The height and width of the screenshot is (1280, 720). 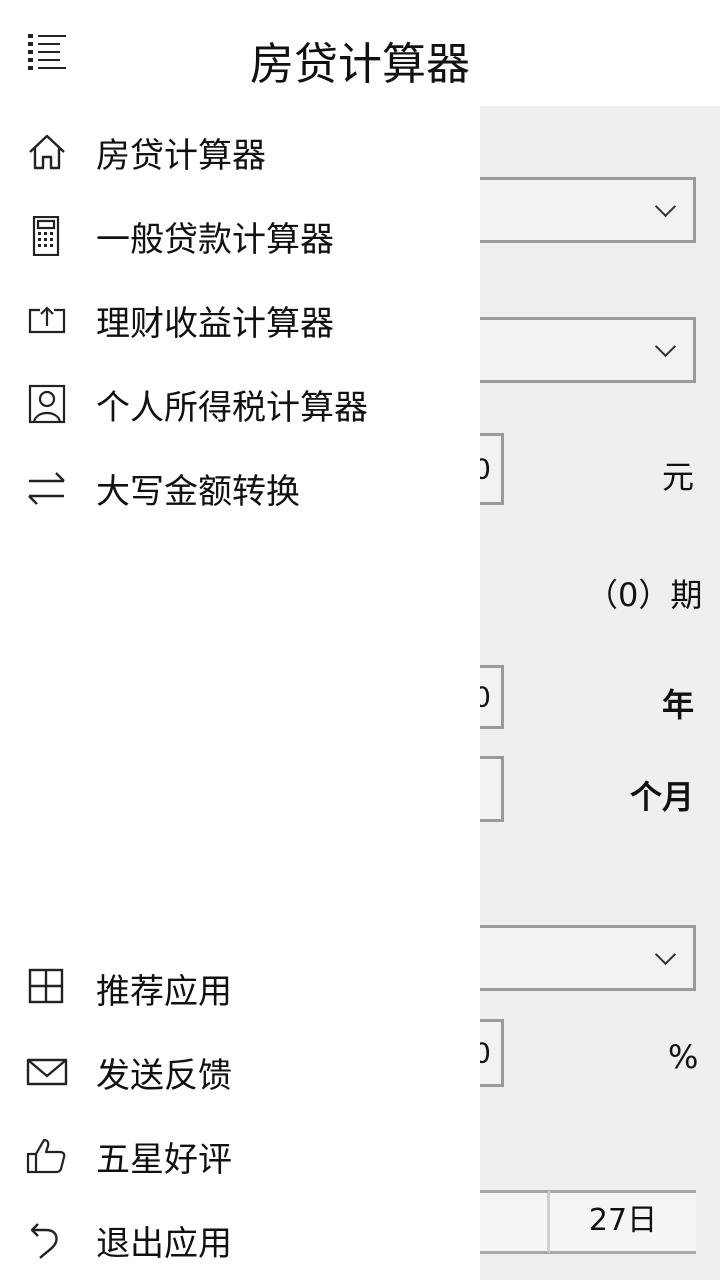 What do you see at coordinates (515, 1222) in the screenshot?
I see `date-month-segment` at bounding box center [515, 1222].